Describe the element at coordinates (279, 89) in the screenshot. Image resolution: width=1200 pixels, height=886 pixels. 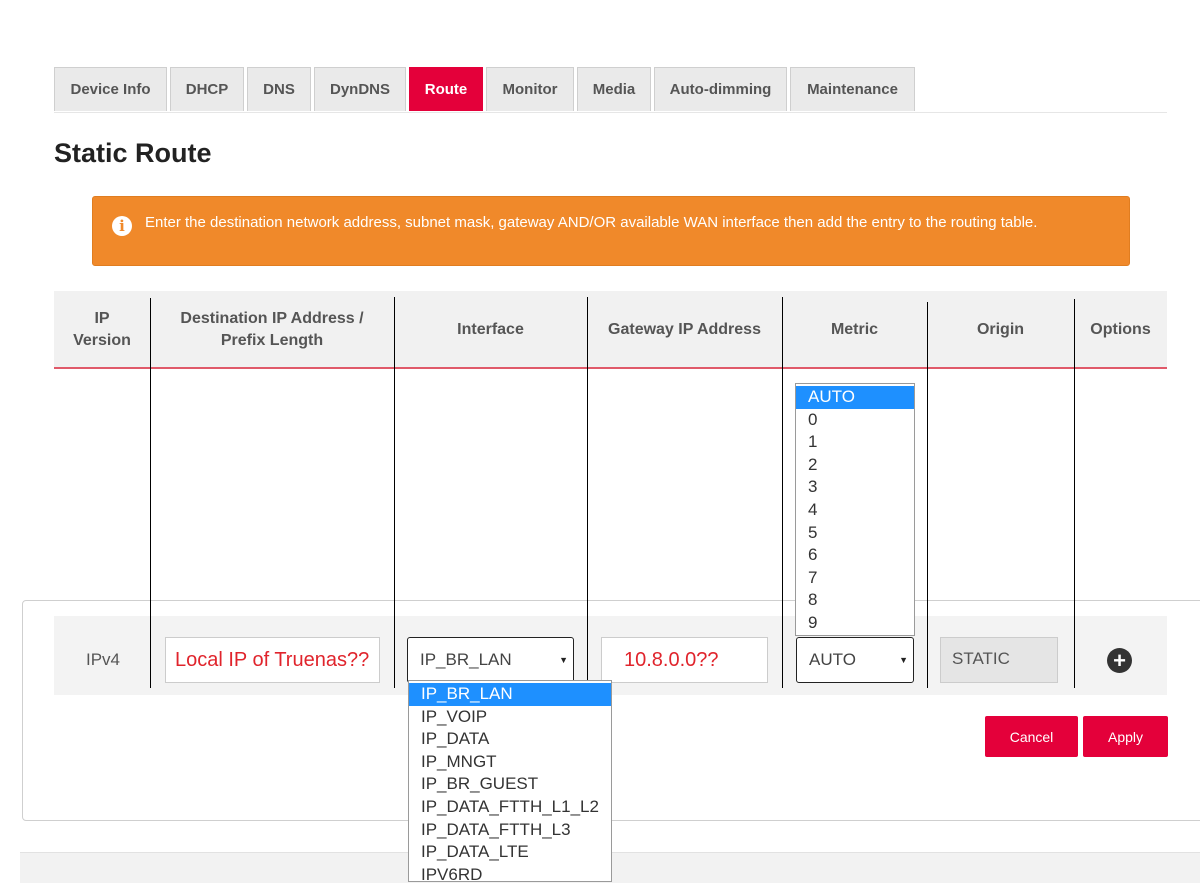
I see `tab-dns: DNS` at that location.